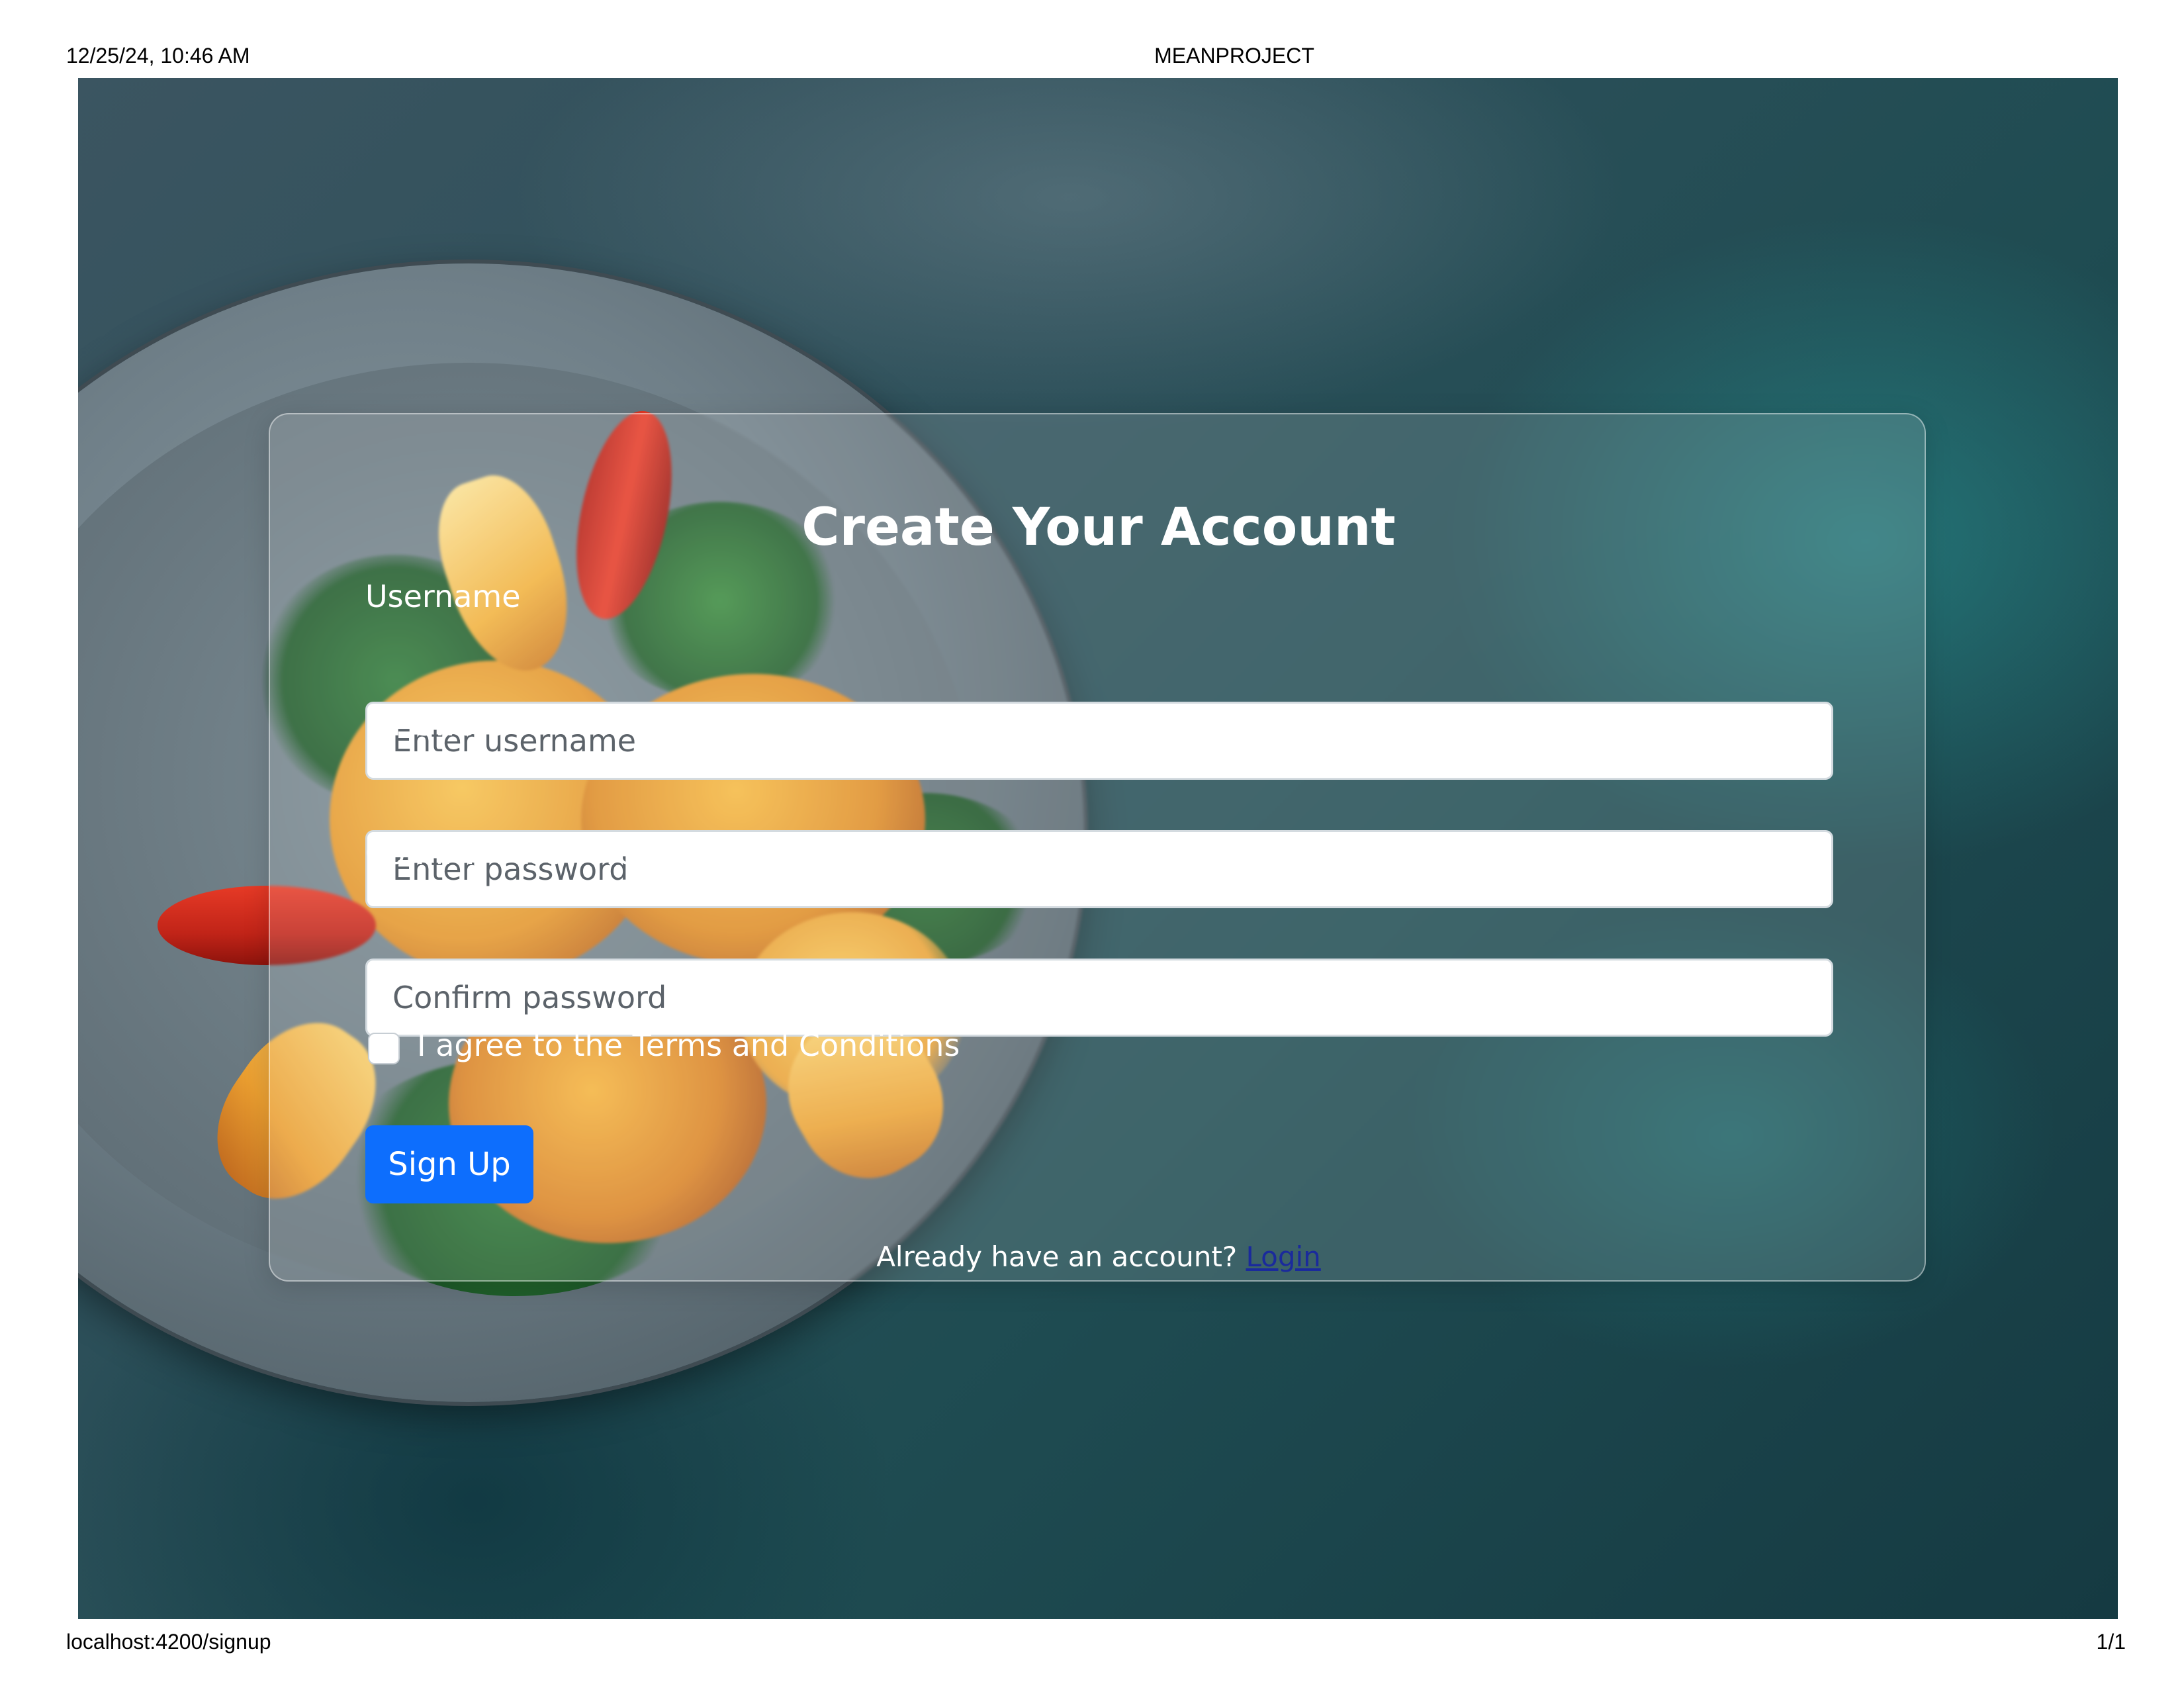 The width and height of the screenshot is (2184, 1688). What do you see at coordinates (1098, 527) in the screenshot?
I see `page-title: Create Your Account` at bounding box center [1098, 527].